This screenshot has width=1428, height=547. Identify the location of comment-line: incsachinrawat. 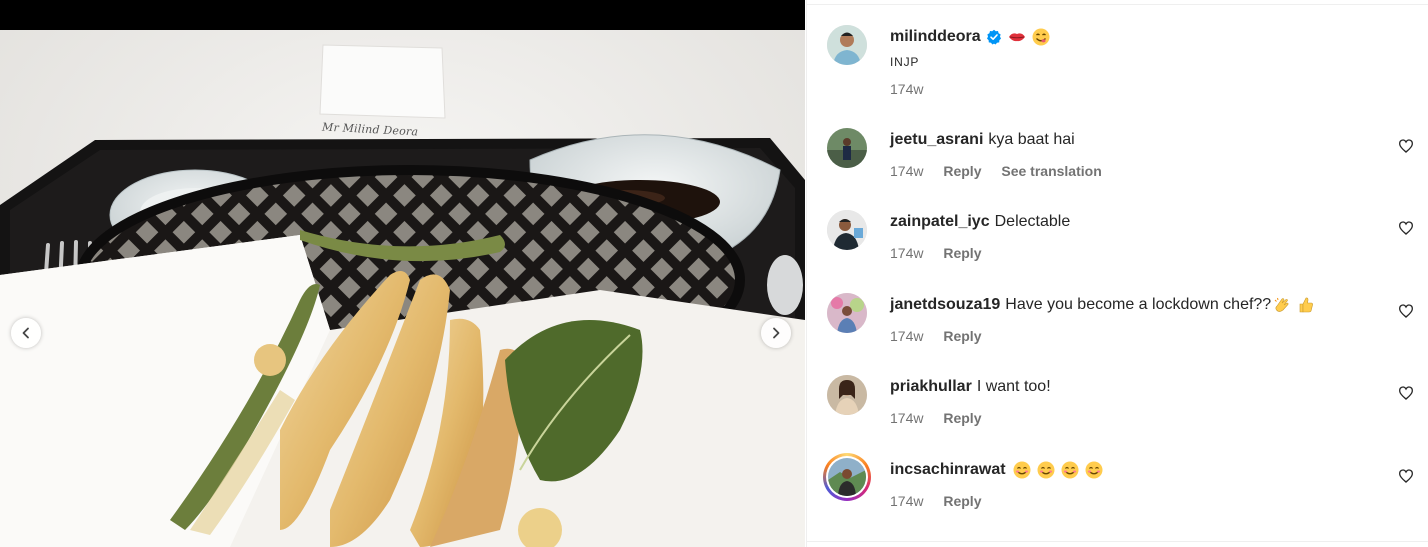
(996, 470).